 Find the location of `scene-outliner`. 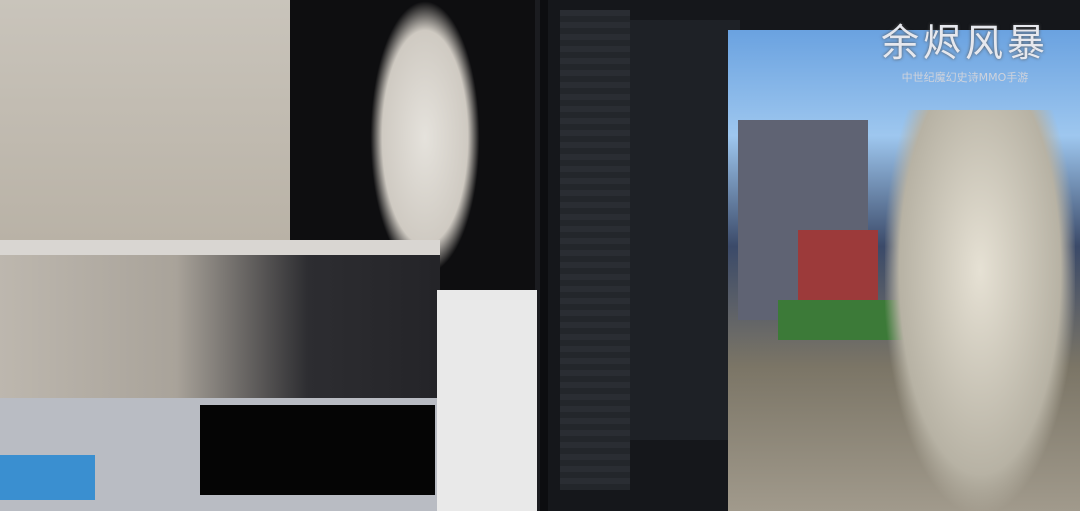

scene-outliner is located at coordinates (595, 250).